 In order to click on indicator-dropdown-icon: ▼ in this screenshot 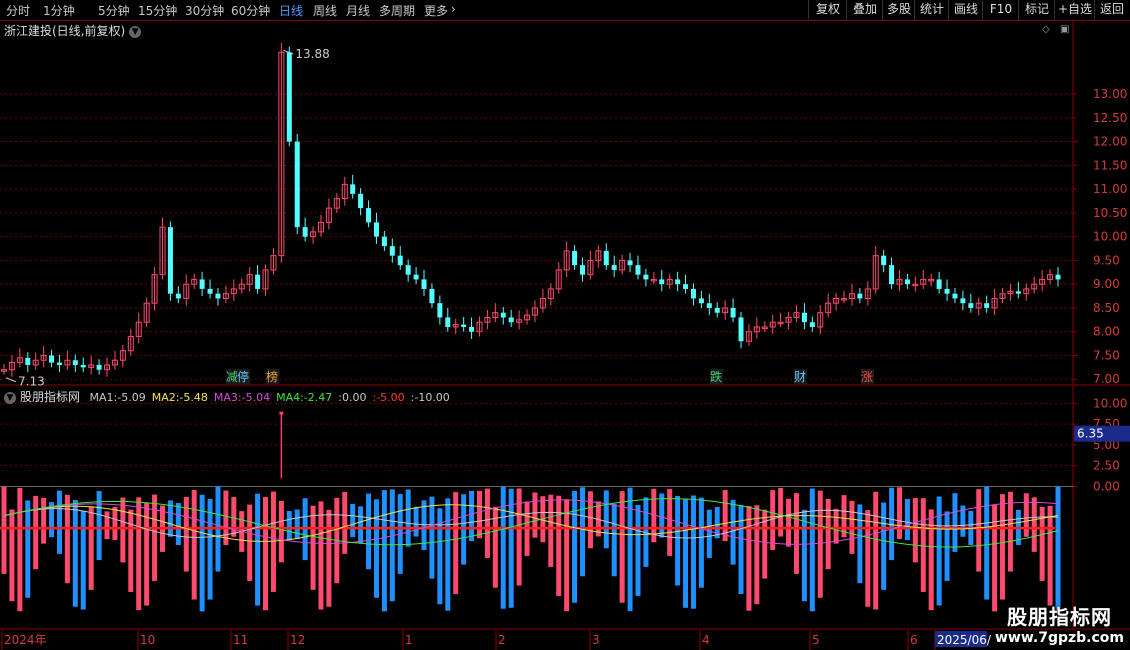, I will do `click(10, 398)`.